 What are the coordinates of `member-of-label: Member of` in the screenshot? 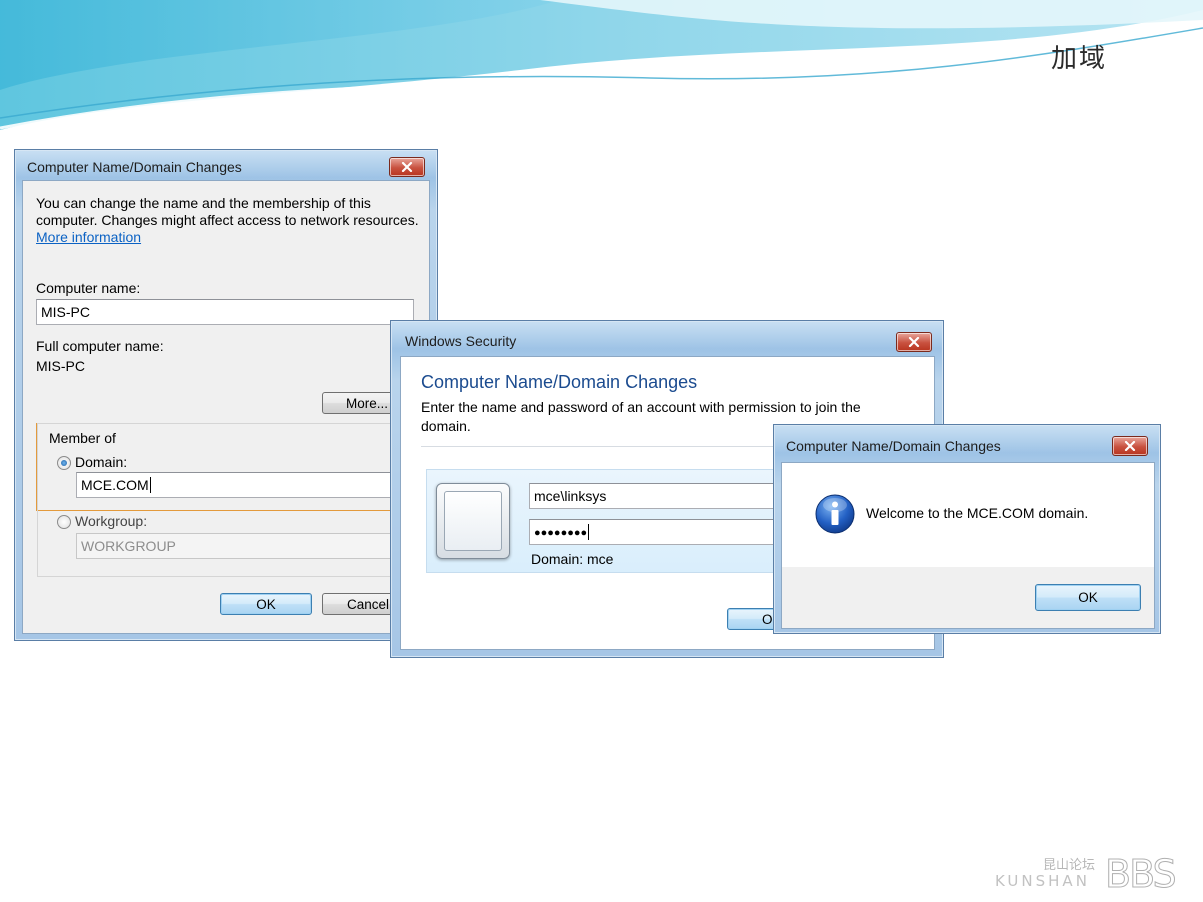 It's located at (82, 438).